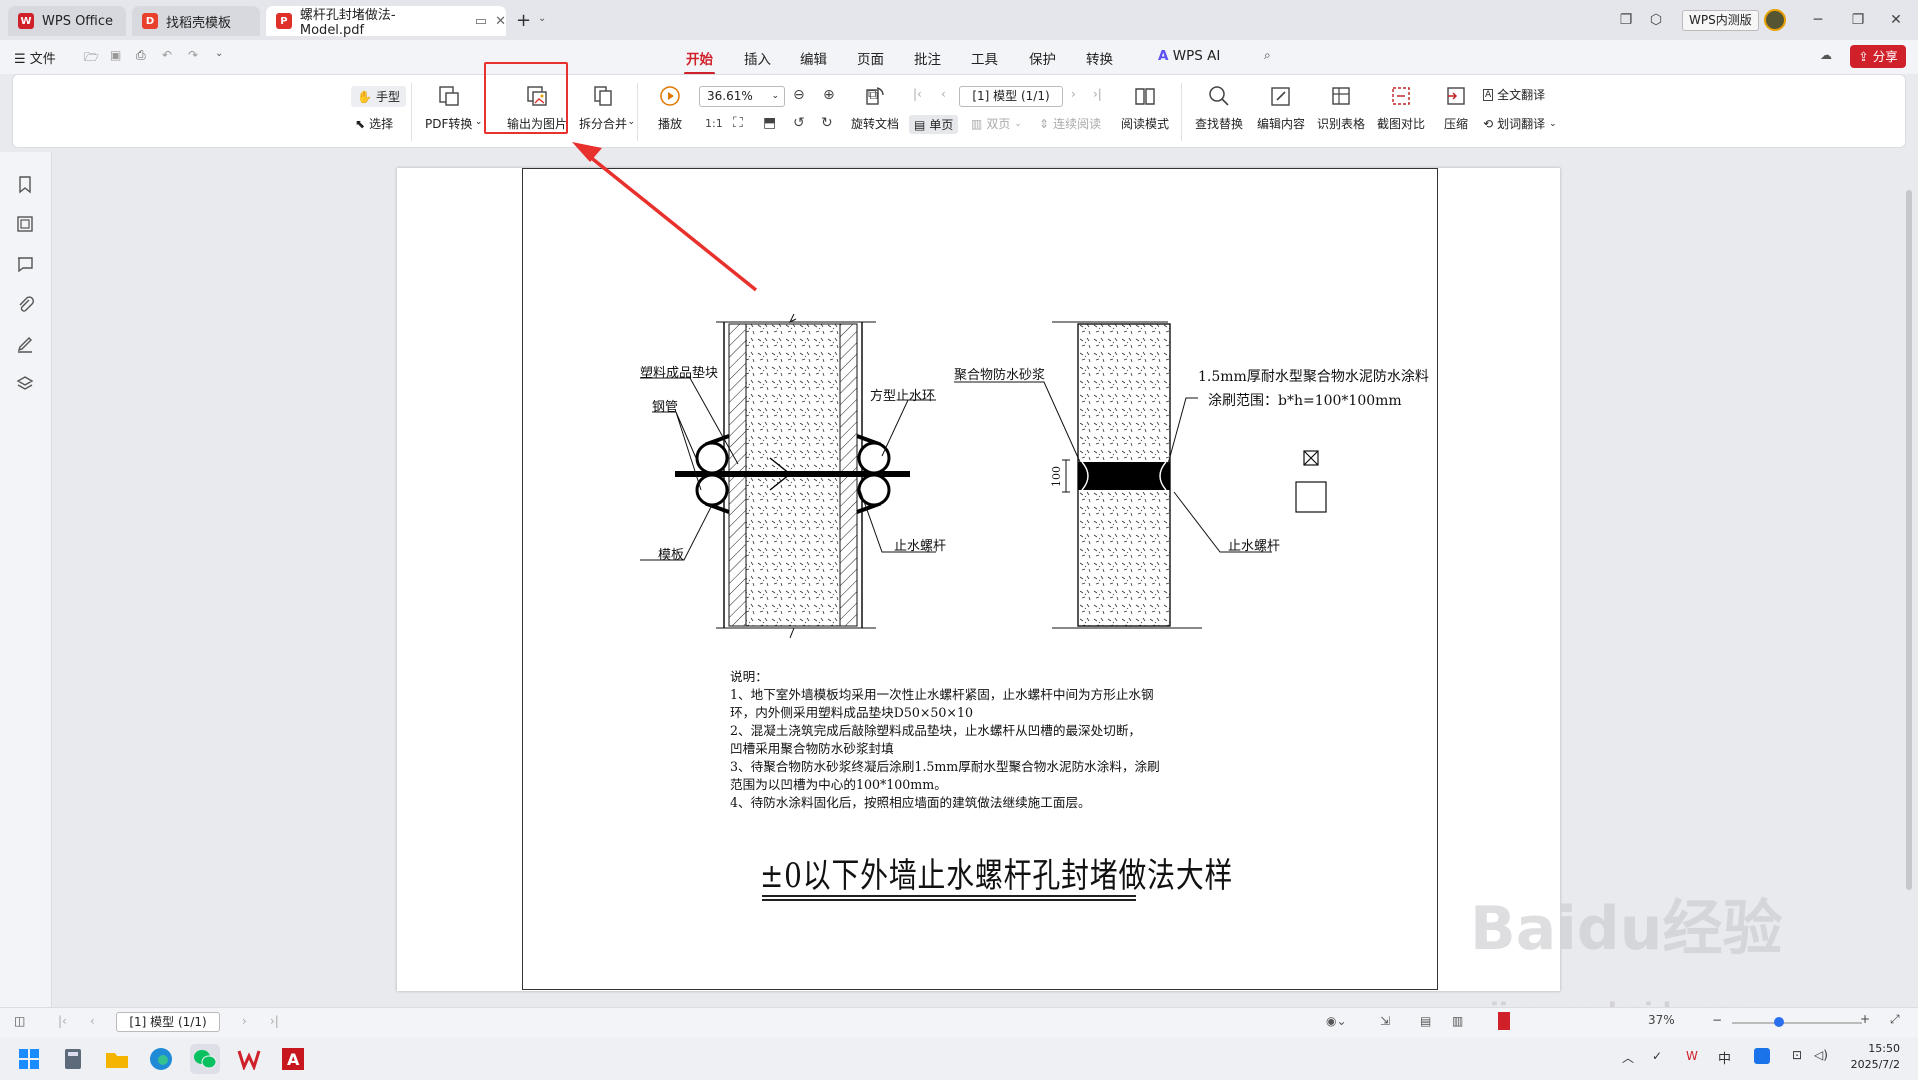  I want to click on network-icon: ⊡, so click(1797, 1055).